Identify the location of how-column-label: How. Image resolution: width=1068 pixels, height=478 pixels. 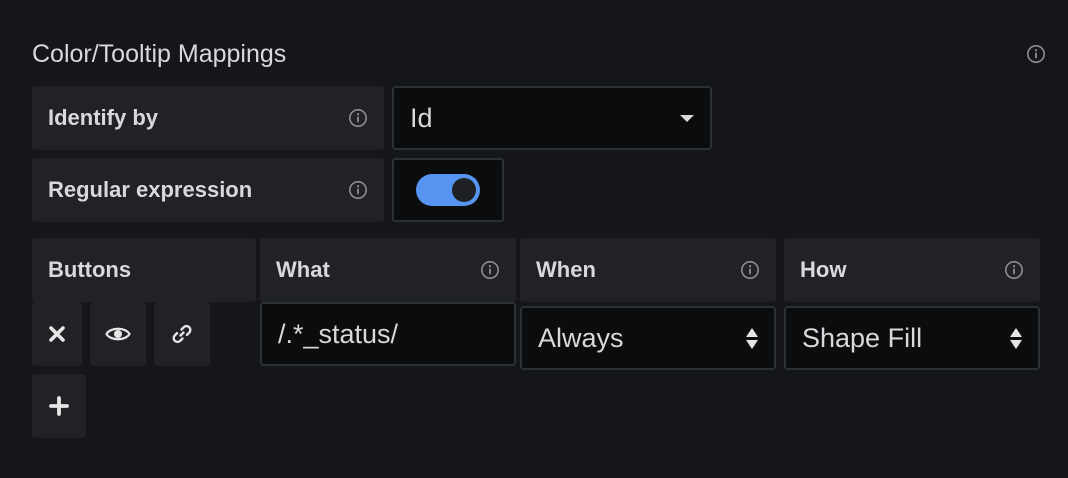
(823, 269).